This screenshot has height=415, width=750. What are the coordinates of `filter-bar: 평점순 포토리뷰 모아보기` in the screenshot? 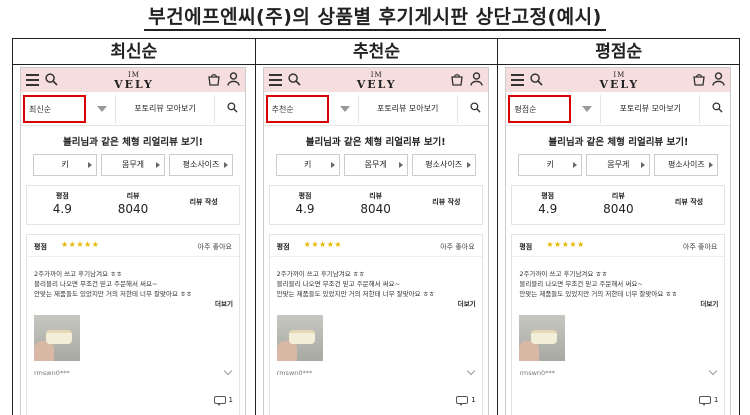 It's located at (618, 109).